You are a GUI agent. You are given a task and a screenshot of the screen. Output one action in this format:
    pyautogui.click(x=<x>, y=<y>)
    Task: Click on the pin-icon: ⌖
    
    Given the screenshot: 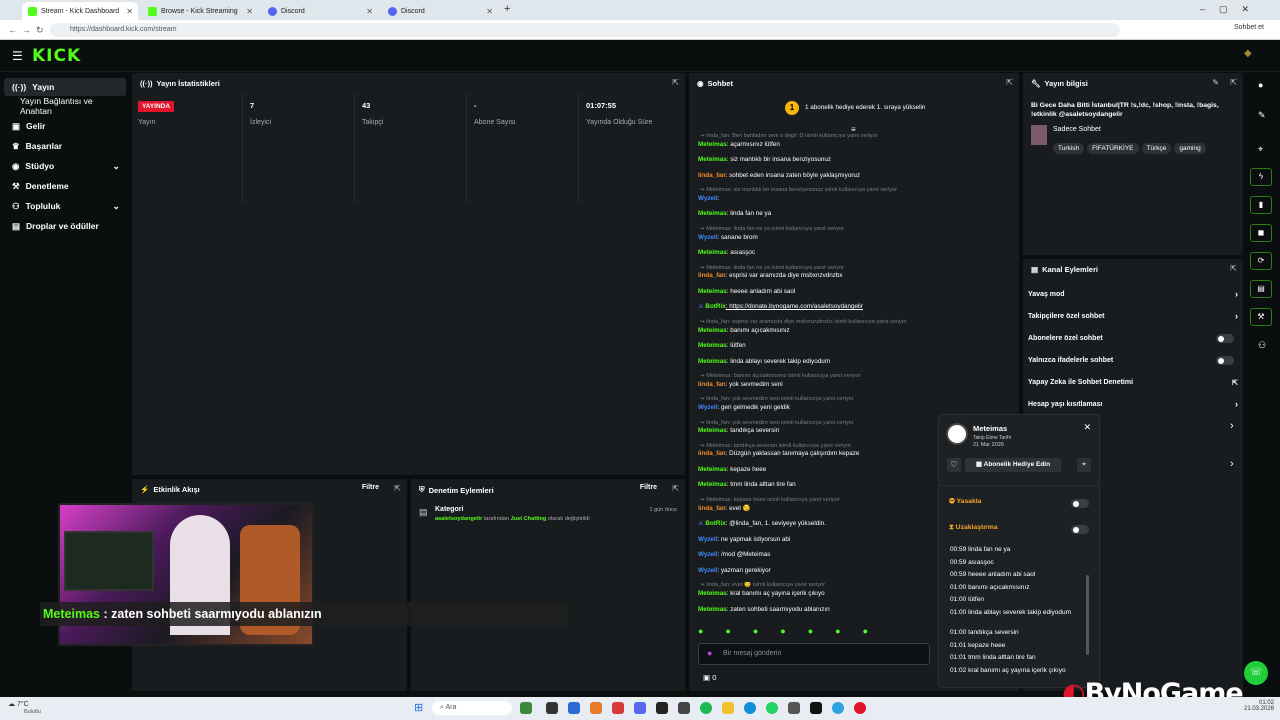 What is the action you would take?
    pyautogui.click(x=1084, y=465)
    